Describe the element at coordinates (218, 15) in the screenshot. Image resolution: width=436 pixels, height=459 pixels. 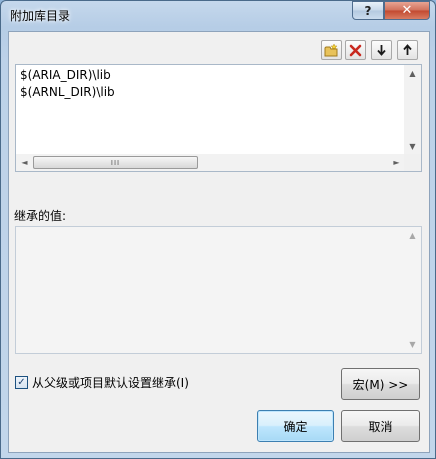
I see `title-bar: 附加库目录 ? ✕` at that location.